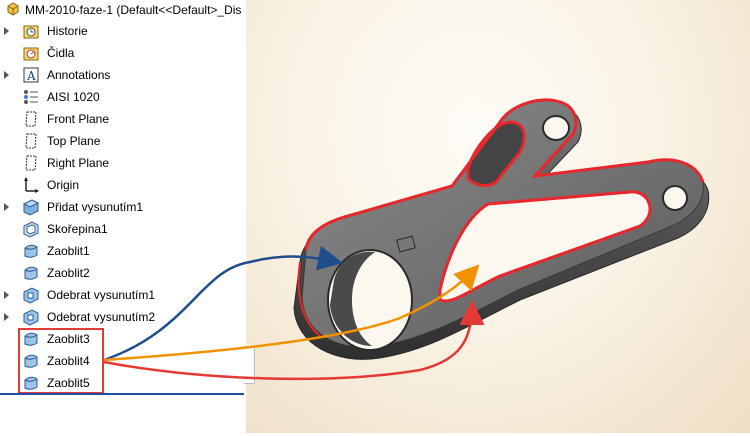  Describe the element at coordinates (77, 229) in the screenshot. I see `tree-item-label: Skořepina1` at that location.